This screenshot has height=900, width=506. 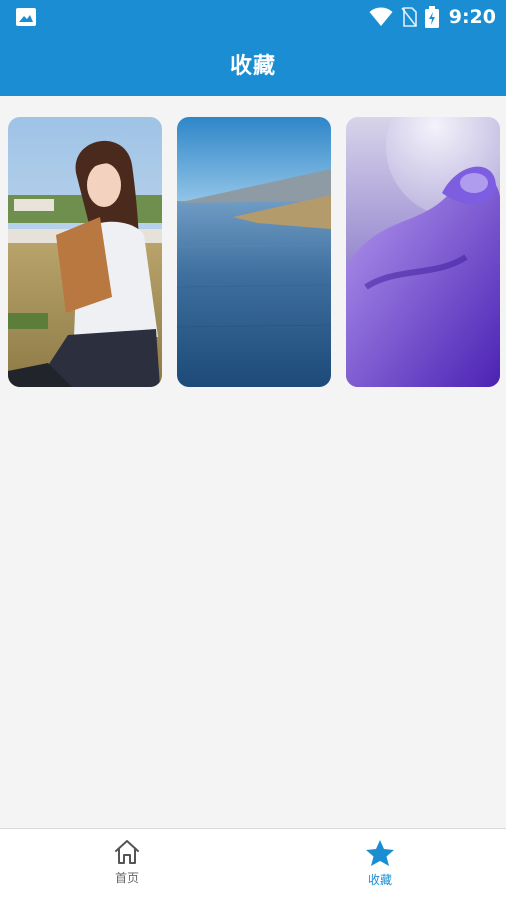 I want to click on tab-favorites: 收藏, so click(x=380, y=863).